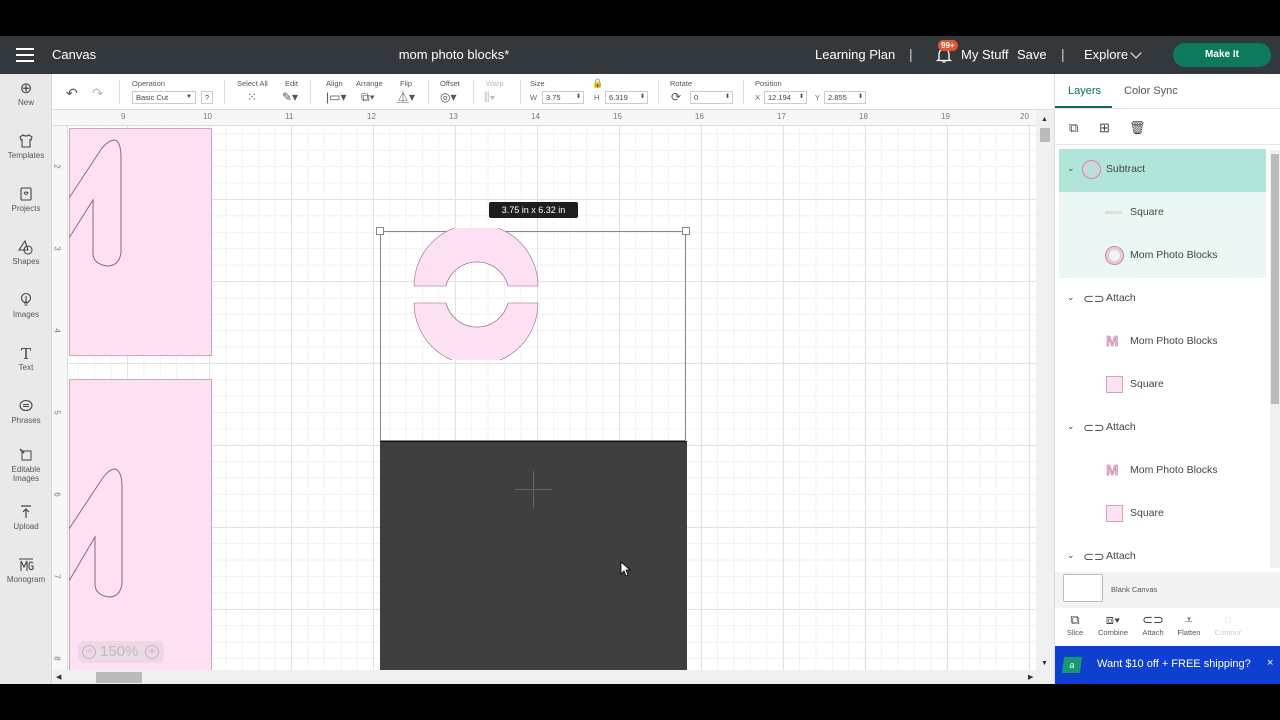 The height and width of the screenshot is (720, 1280). What do you see at coordinates (26, 570) in the screenshot?
I see `sidebar-item-monogram: Monogram` at bounding box center [26, 570].